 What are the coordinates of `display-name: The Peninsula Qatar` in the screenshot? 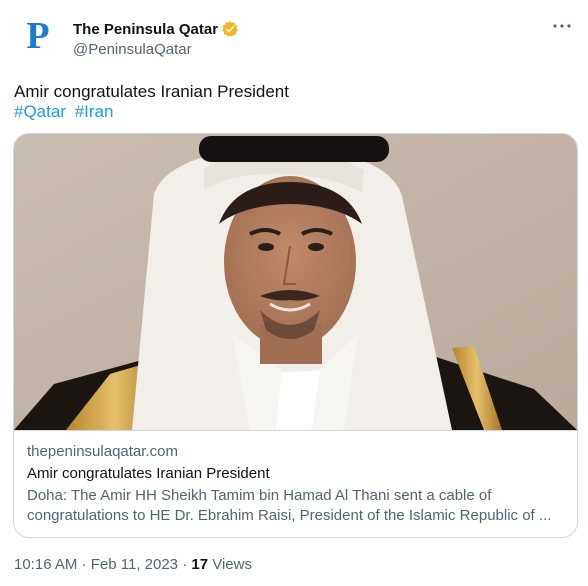 It's located at (145, 29).